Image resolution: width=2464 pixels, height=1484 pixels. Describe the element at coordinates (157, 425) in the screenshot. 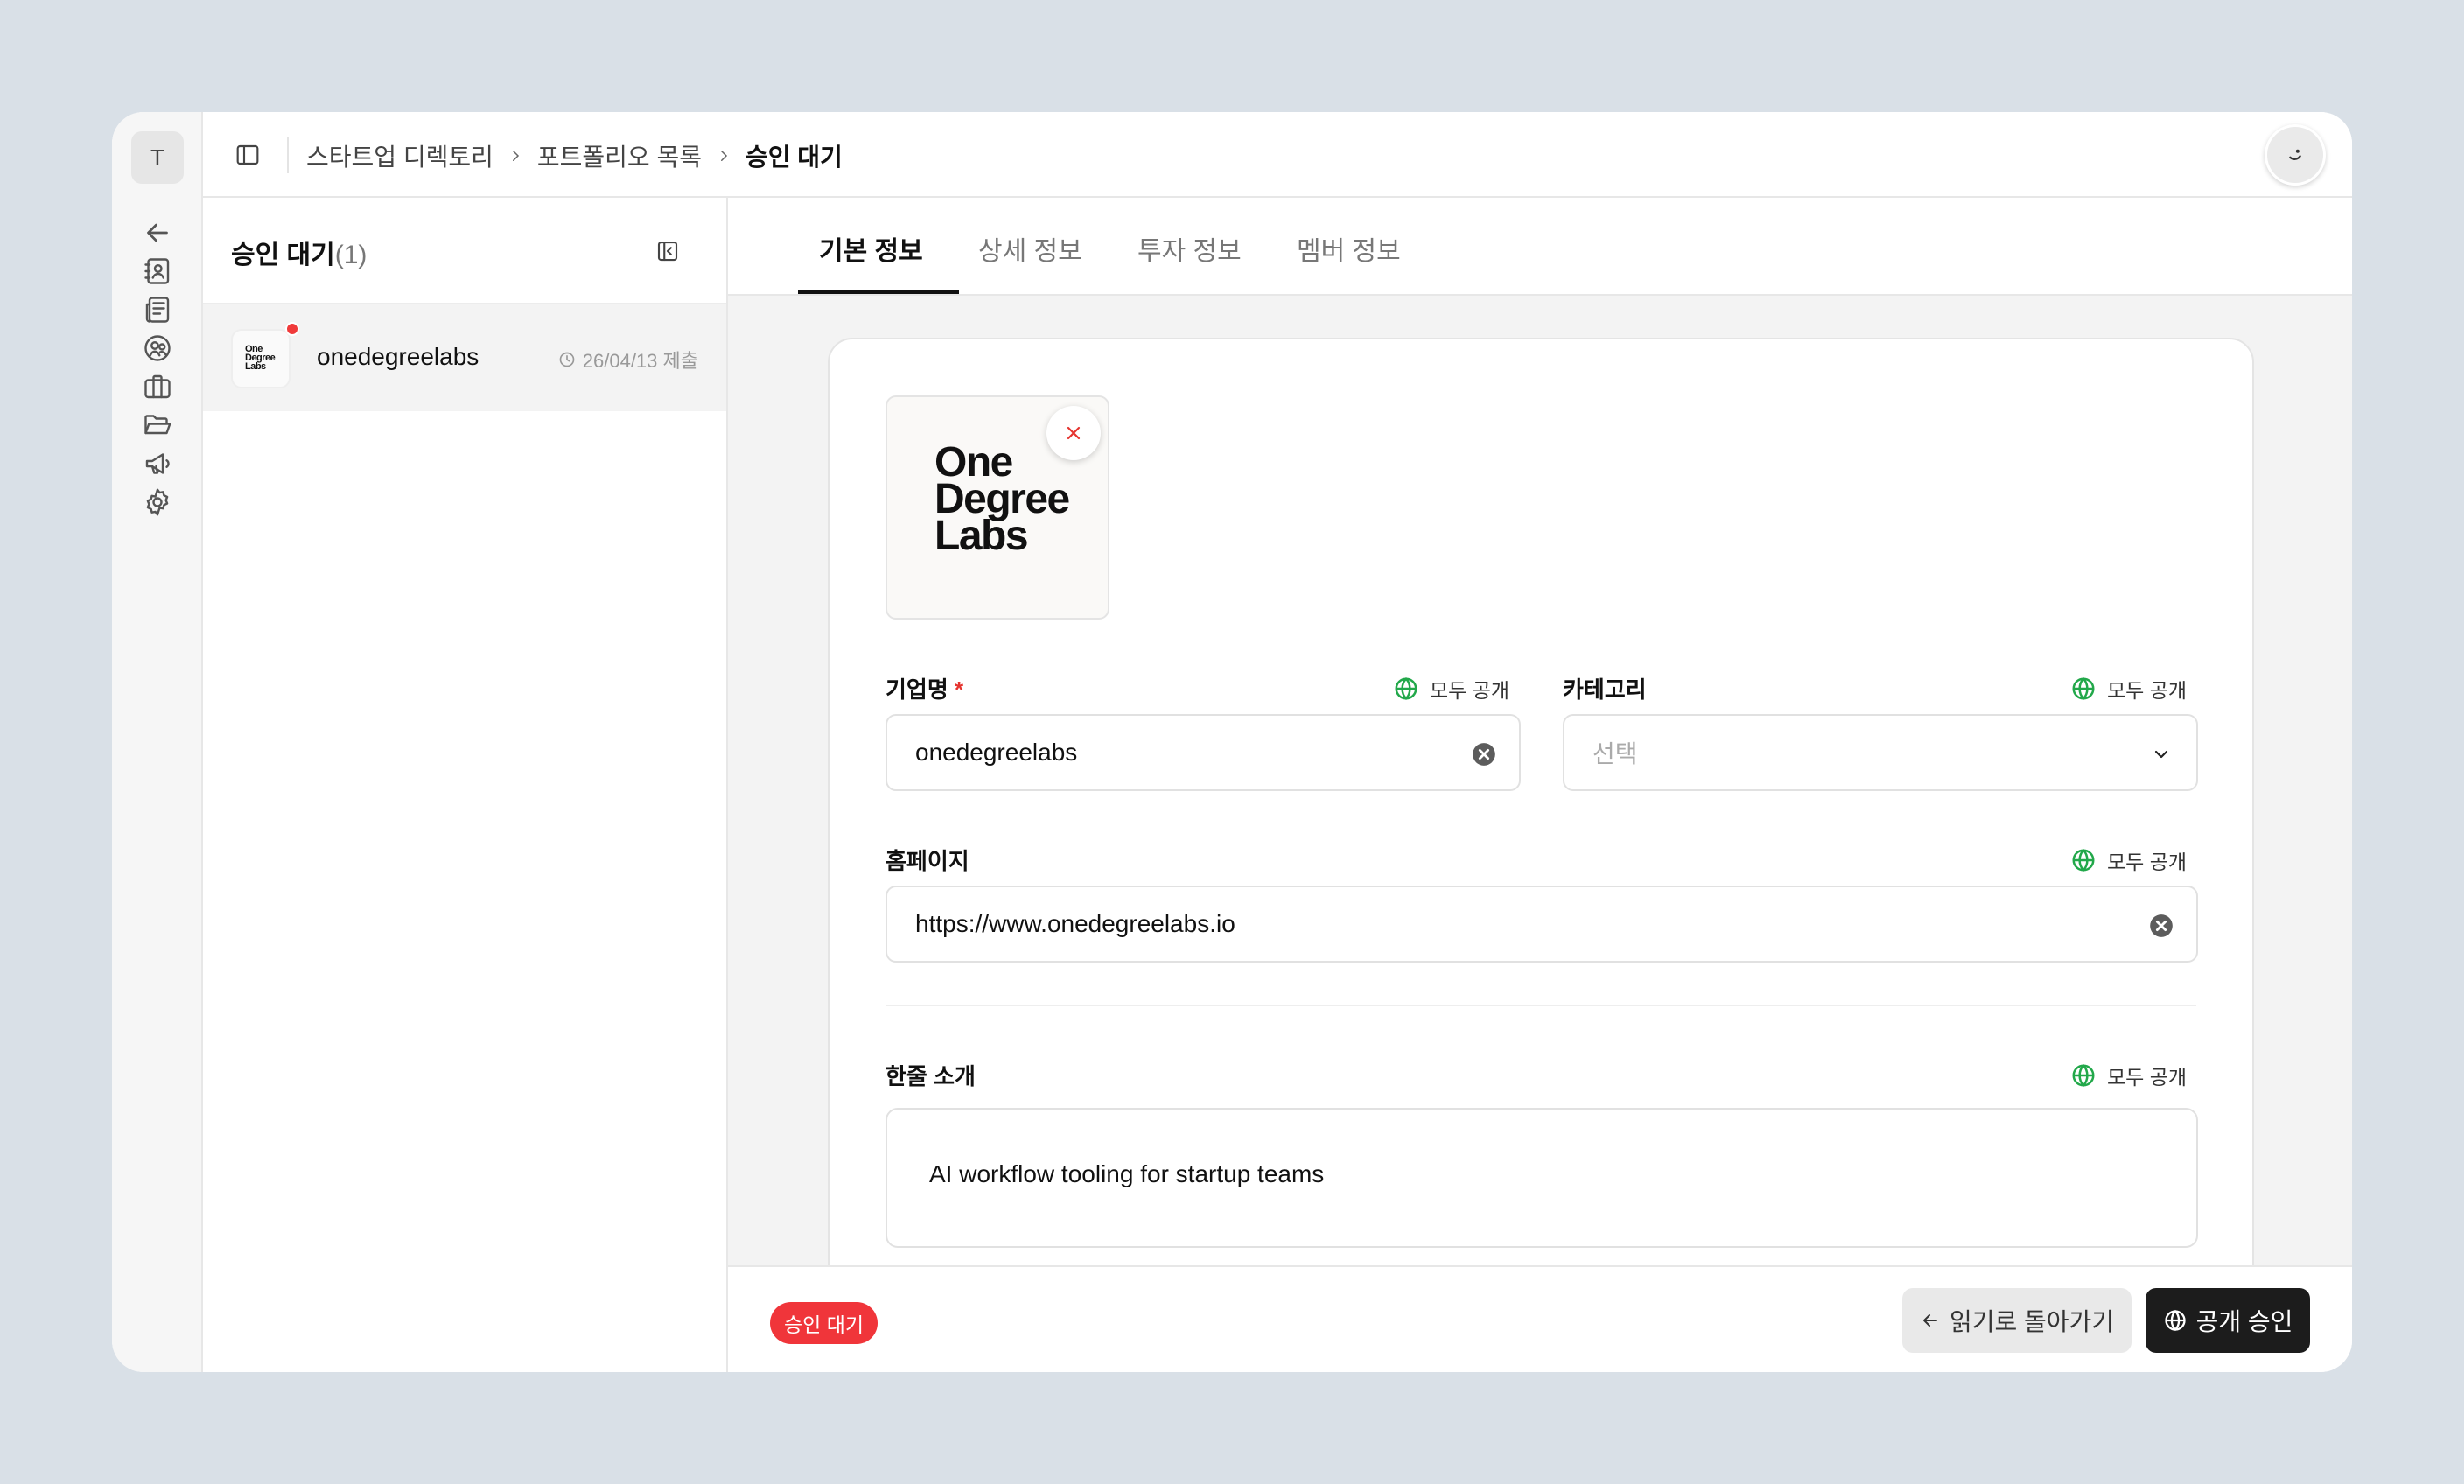

I see `folder-open-icon` at that location.